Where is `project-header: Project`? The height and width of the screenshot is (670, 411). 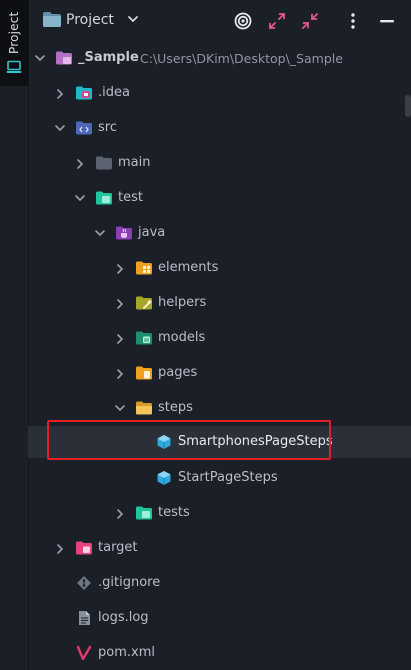 project-header: Project is located at coordinates (219, 20).